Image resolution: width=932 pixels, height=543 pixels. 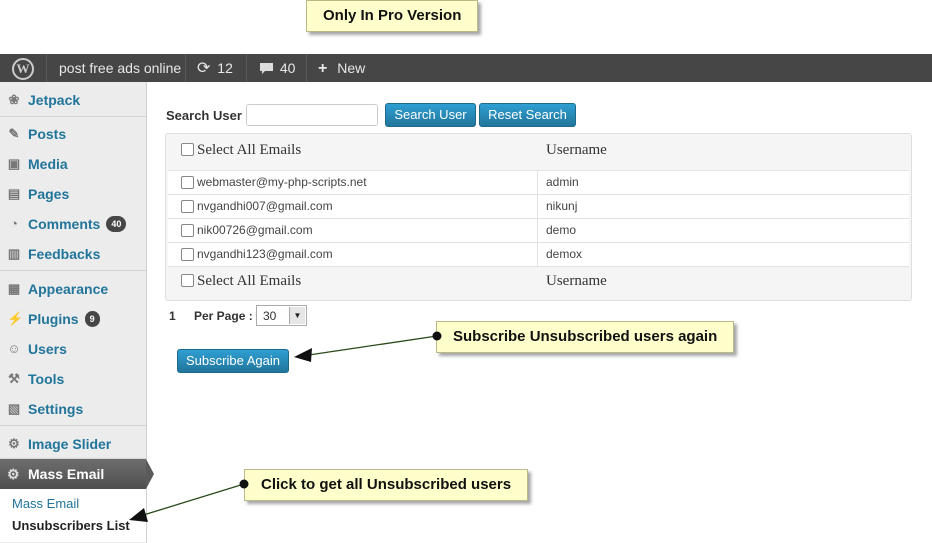 What do you see at coordinates (14, 378) in the screenshot?
I see `tools-icon: ⚒` at bounding box center [14, 378].